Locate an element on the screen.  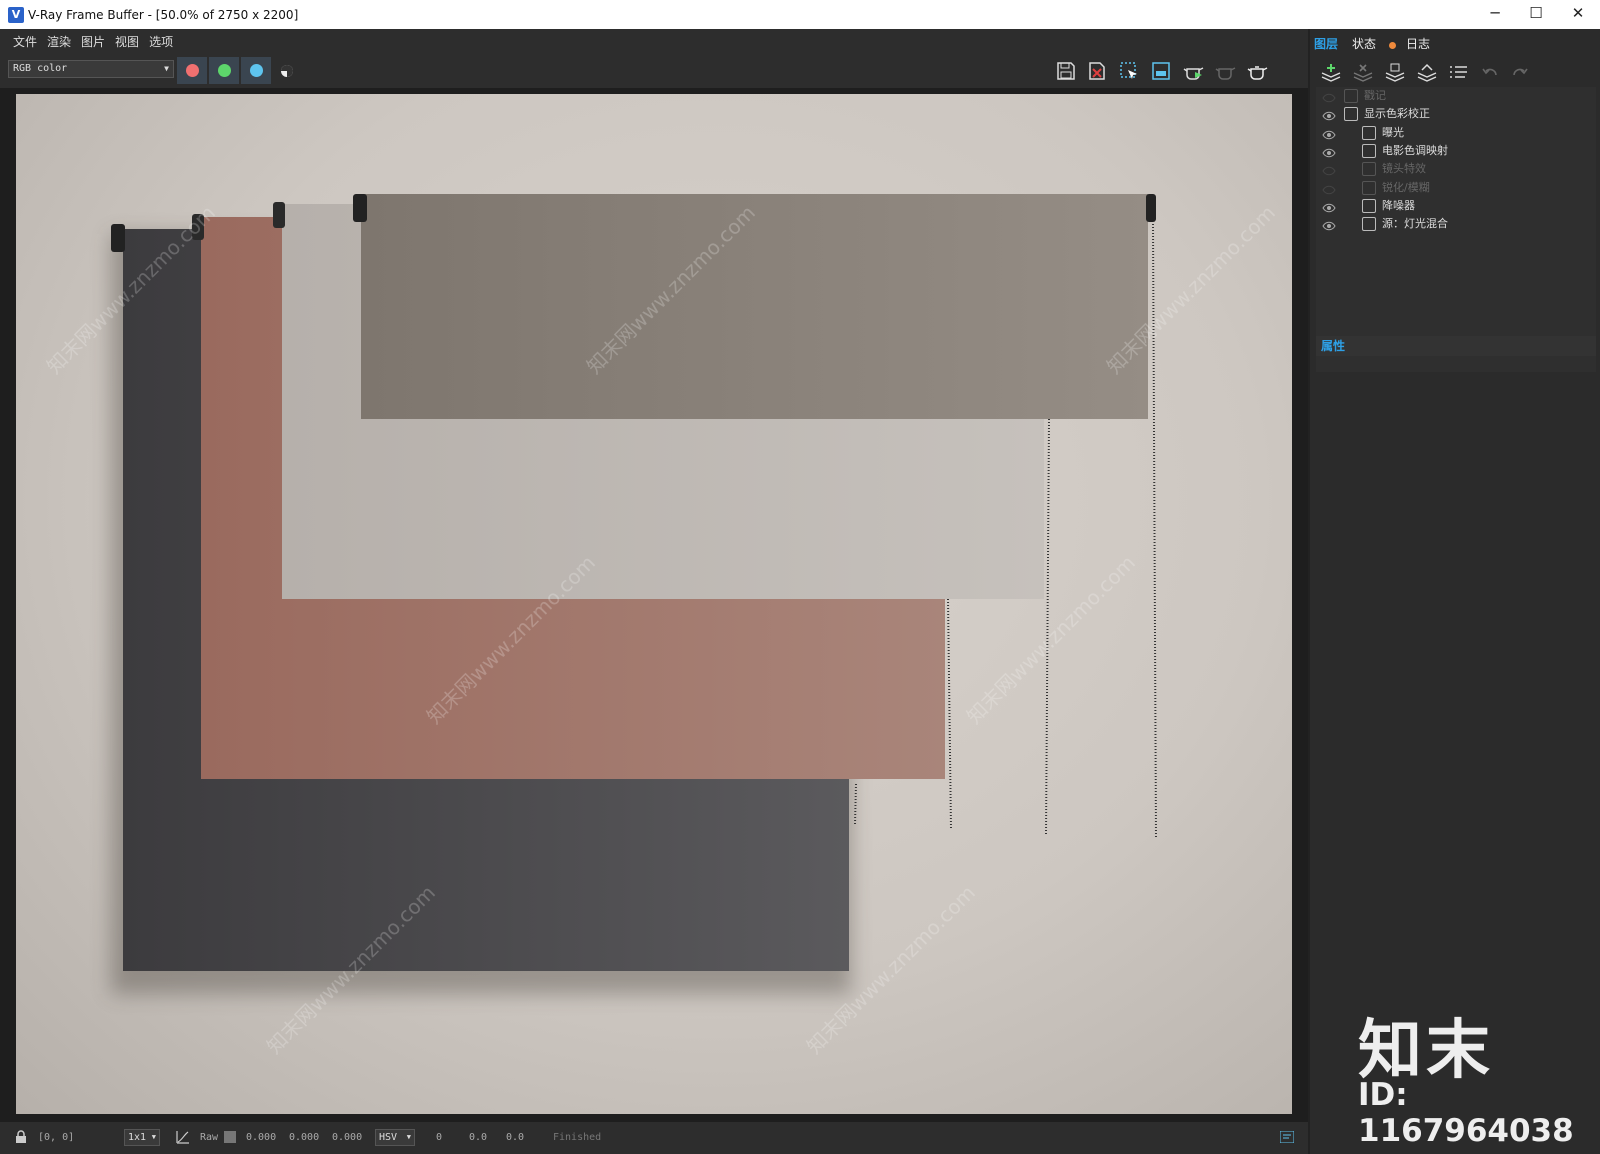
menu-render: 渲染 is located at coordinates (59, 41).